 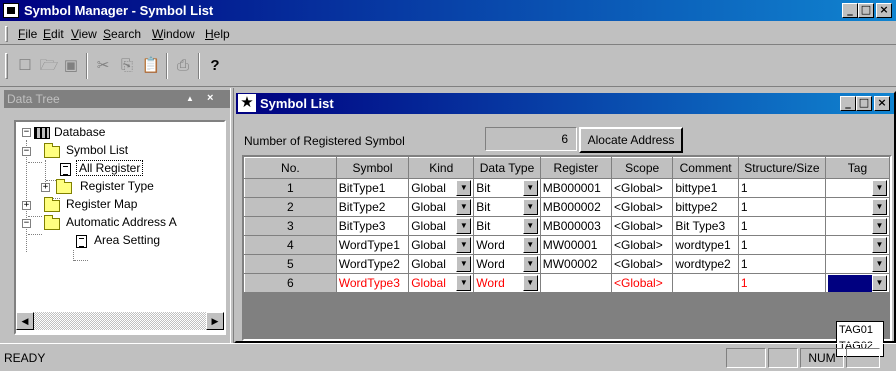 What do you see at coordinates (576, 207) in the screenshot?
I see `register-cell: MB000002` at bounding box center [576, 207].